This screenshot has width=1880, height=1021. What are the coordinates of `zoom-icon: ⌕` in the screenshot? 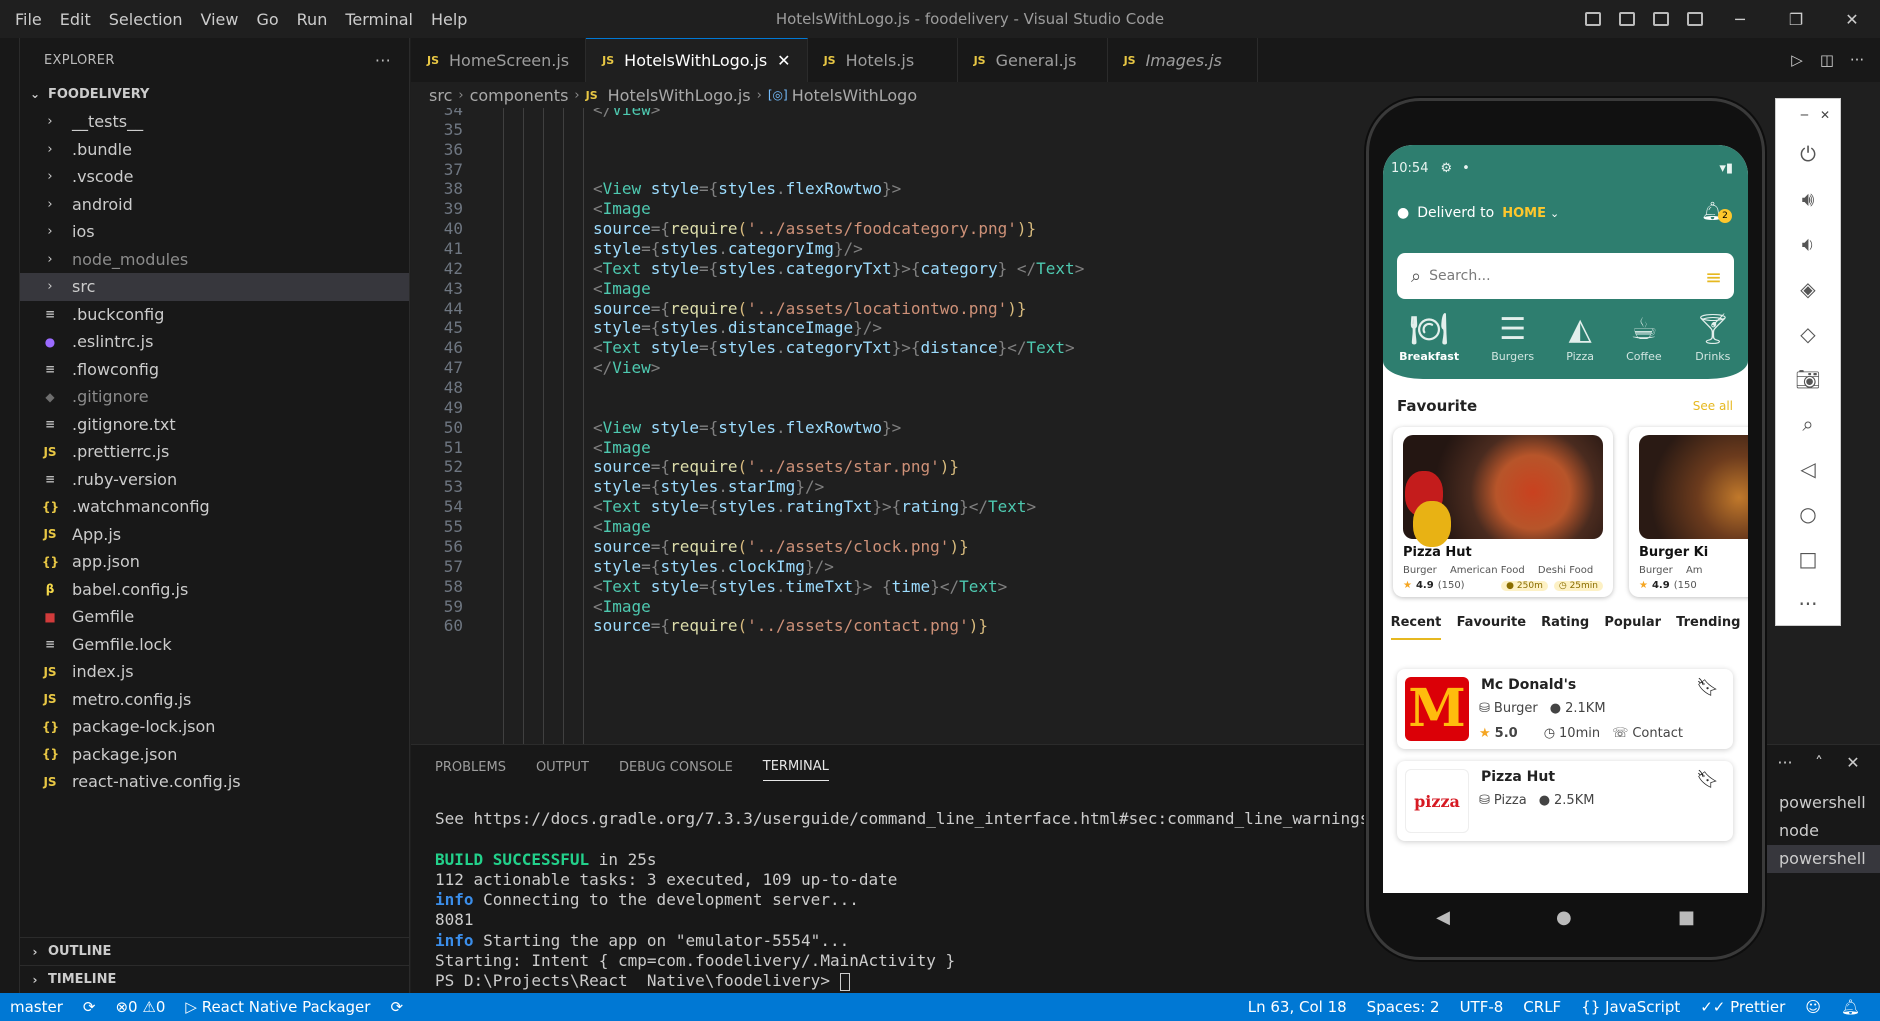 It's located at (1808, 423).